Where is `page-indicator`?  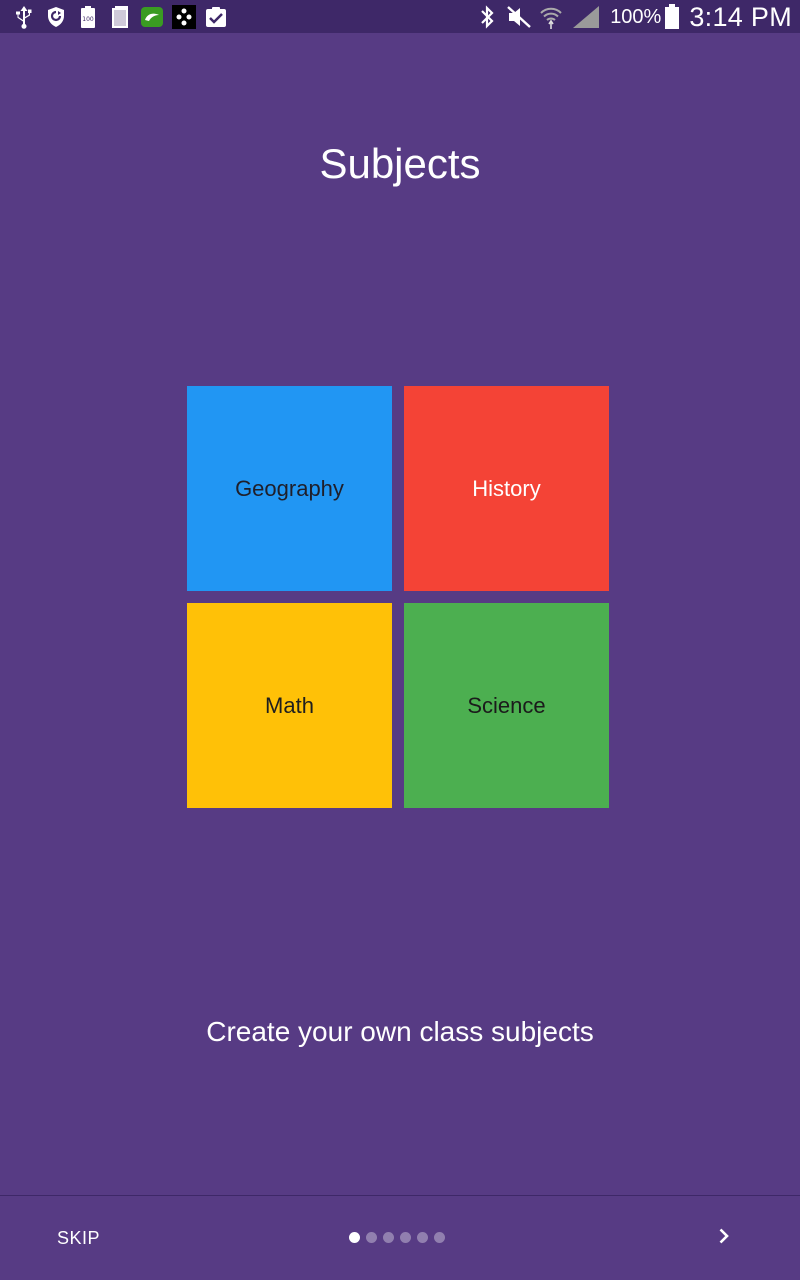
page-indicator is located at coordinates (400, 1237).